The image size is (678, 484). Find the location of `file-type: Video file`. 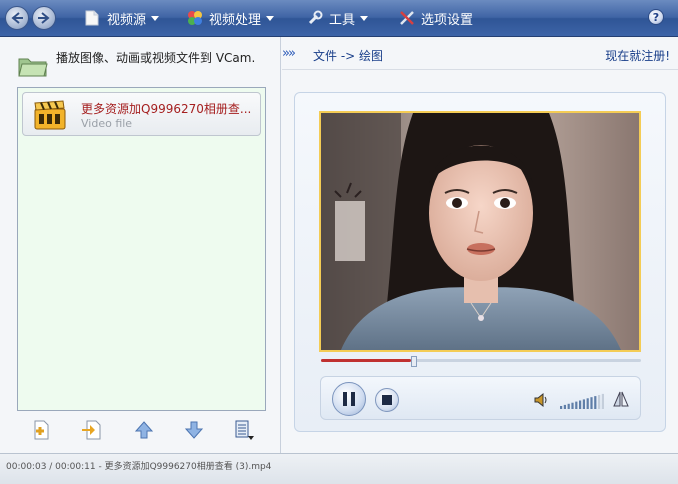

file-type: Video file is located at coordinates (107, 123).